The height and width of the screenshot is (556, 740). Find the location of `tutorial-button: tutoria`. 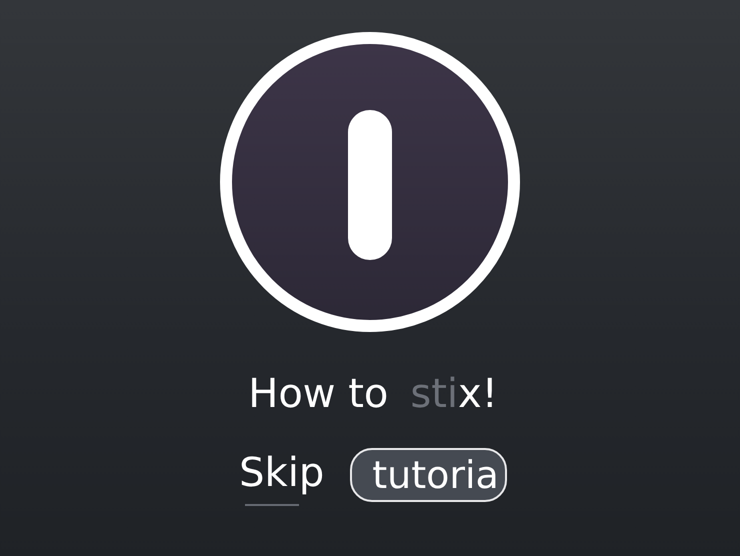

tutorial-button: tutoria is located at coordinates (428, 475).